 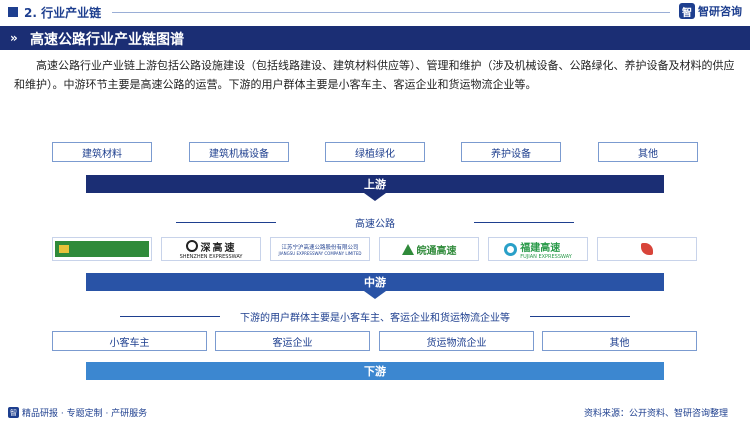 I want to click on company-subname: JIANGSU EXPRESSWAY COMPANY LIMITED, so click(x=320, y=253).